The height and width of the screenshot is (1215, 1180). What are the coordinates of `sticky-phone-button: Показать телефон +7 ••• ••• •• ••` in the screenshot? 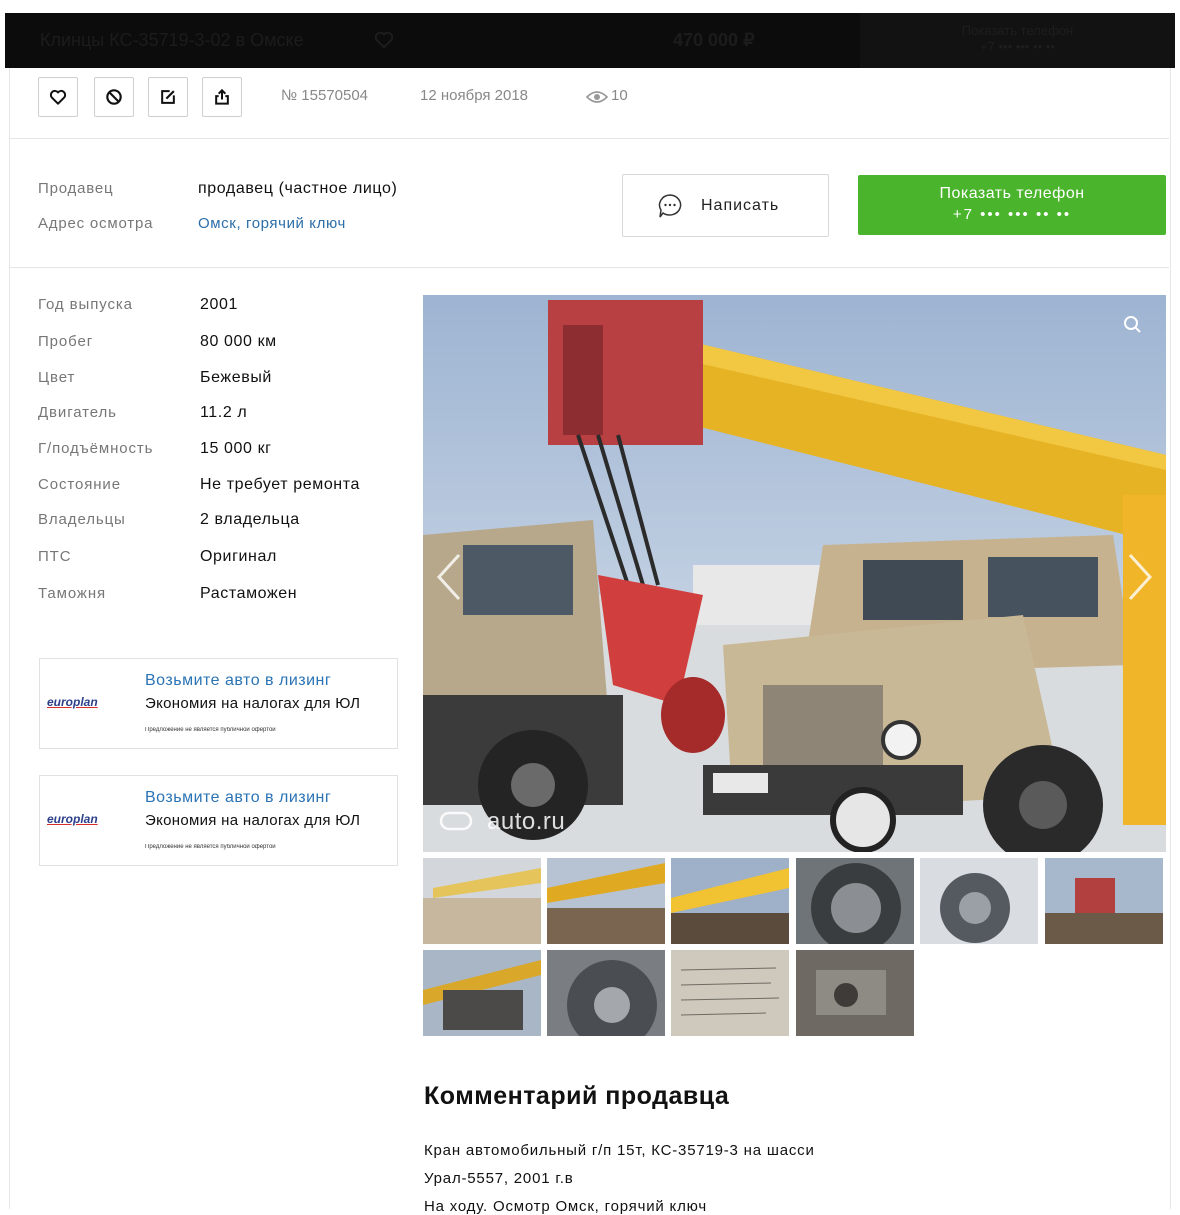 It's located at (1017, 40).